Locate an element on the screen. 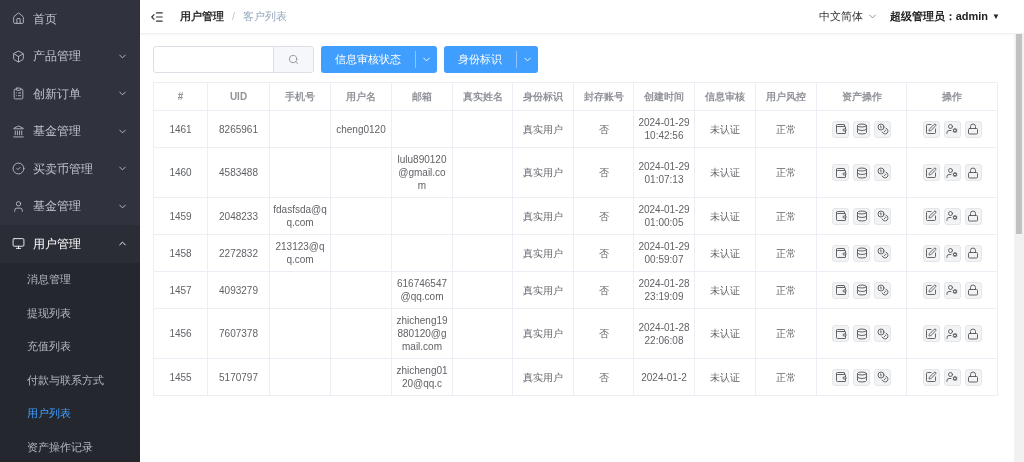 The image size is (1024, 462). table-cell: 1458 is located at coordinates (180, 253).